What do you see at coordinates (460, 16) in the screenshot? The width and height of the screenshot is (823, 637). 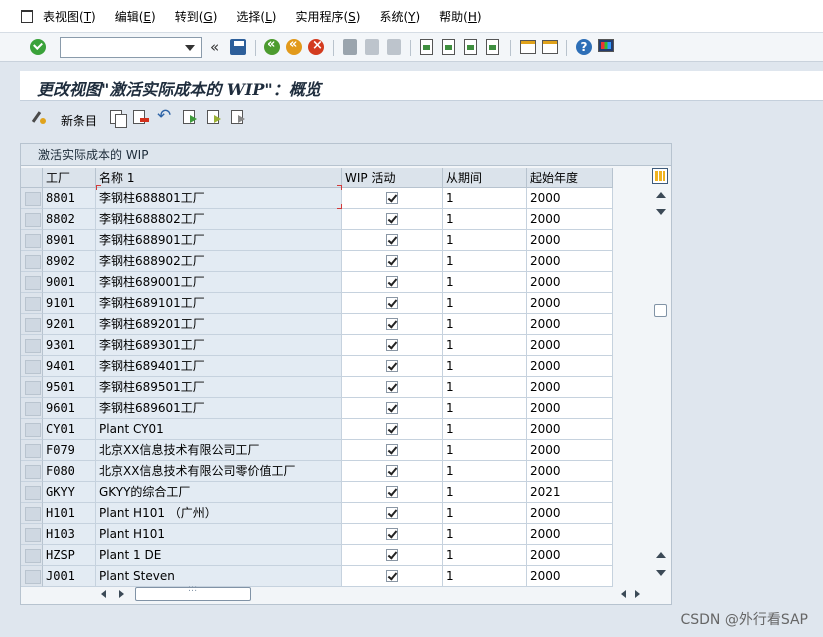 I see `menu-item-help: 帮助(H)` at bounding box center [460, 16].